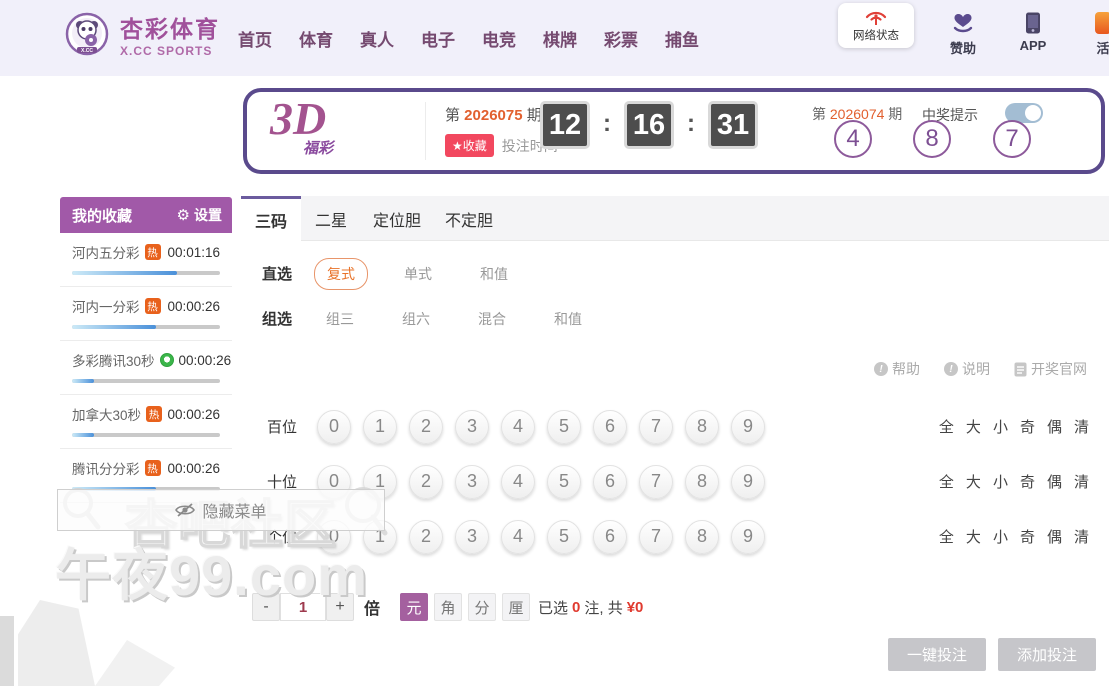  What do you see at coordinates (962, 48) in the screenshot?
I see `sponsor-label: 赞助` at bounding box center [962, 48].